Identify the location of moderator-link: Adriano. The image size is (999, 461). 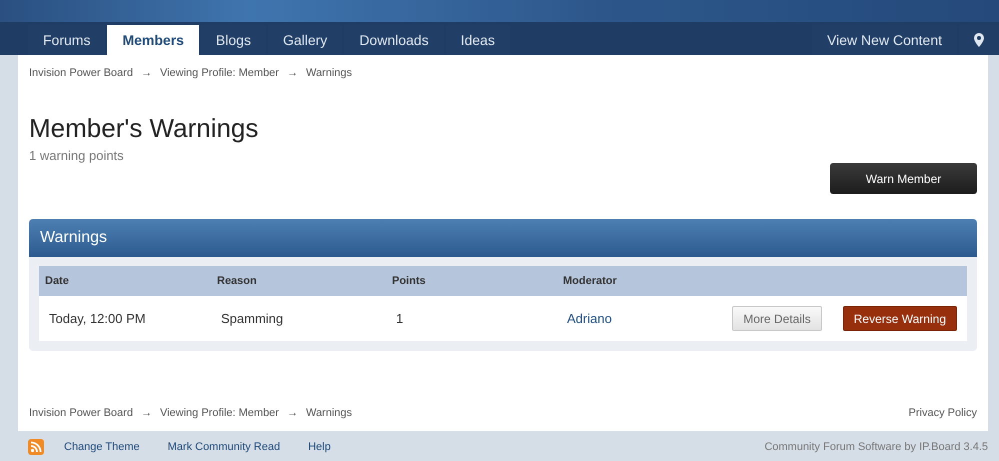
(589, 318).